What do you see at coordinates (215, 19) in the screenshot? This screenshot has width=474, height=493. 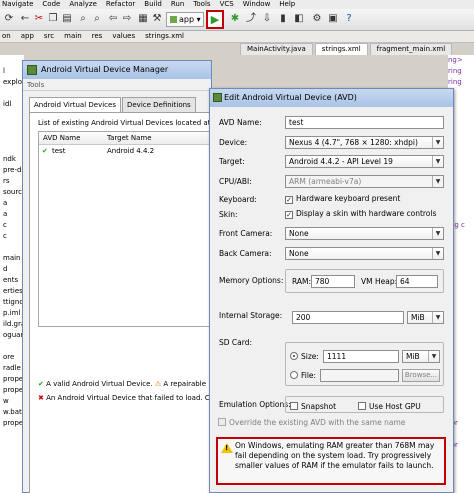 I see `run-button: ▶` at bounding box center [215, 19].